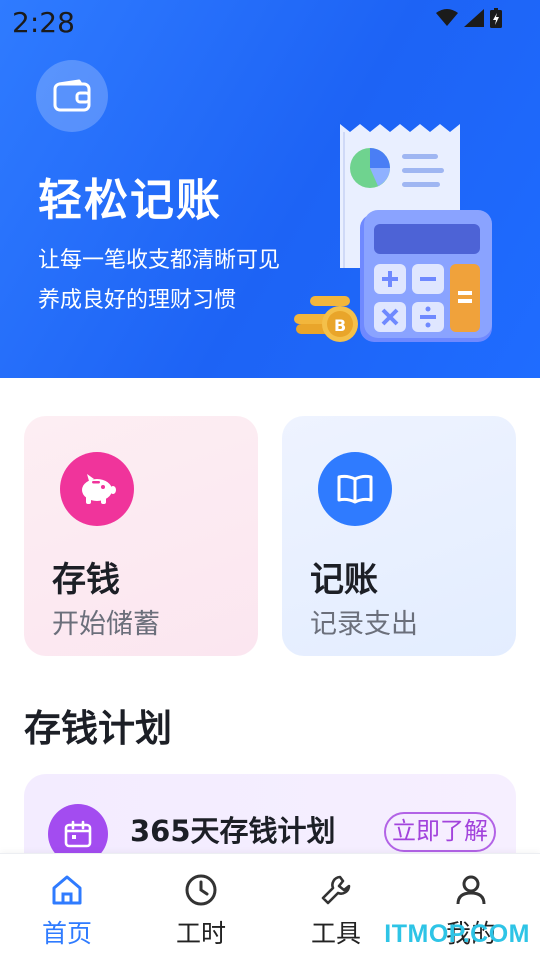 The width and height of the screenshot is (540, 960). What do you see at coordinates (201, 890) in the screenshot?
I see `clock-icon` at bounding box center [201, 890].